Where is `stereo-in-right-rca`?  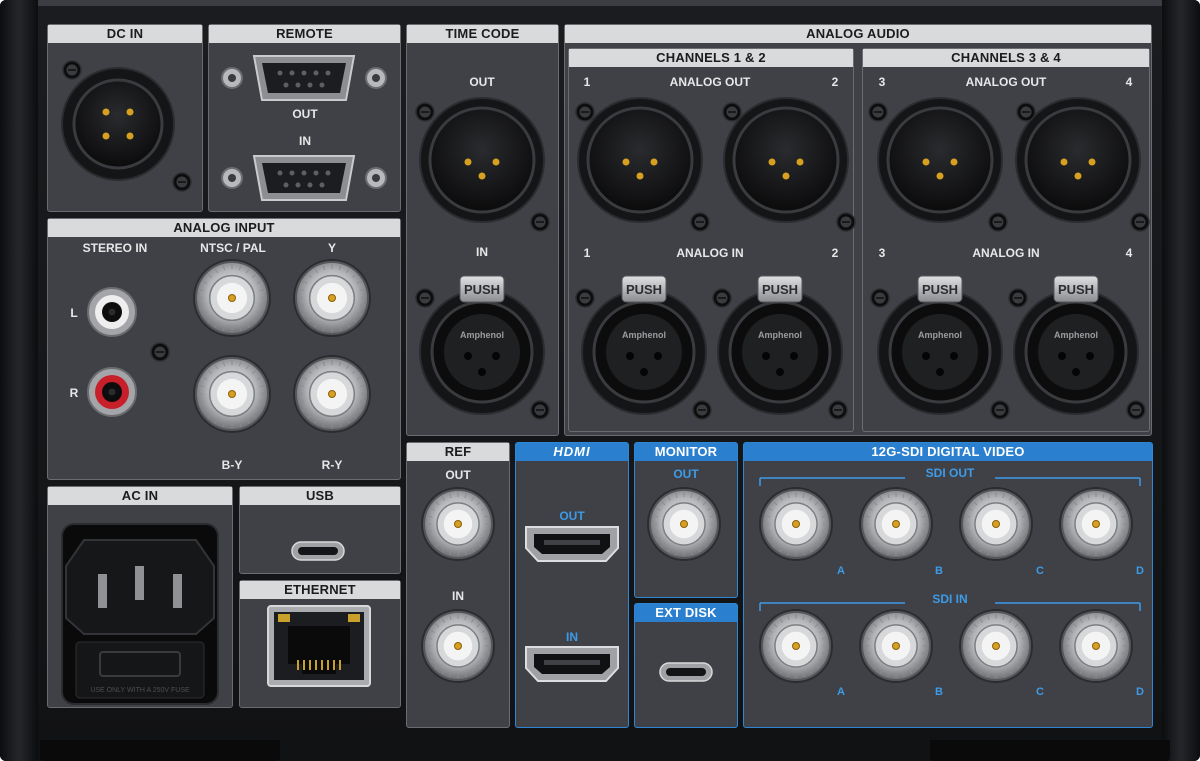 stereo-in-right-rca is located at coordinates (112, 392).